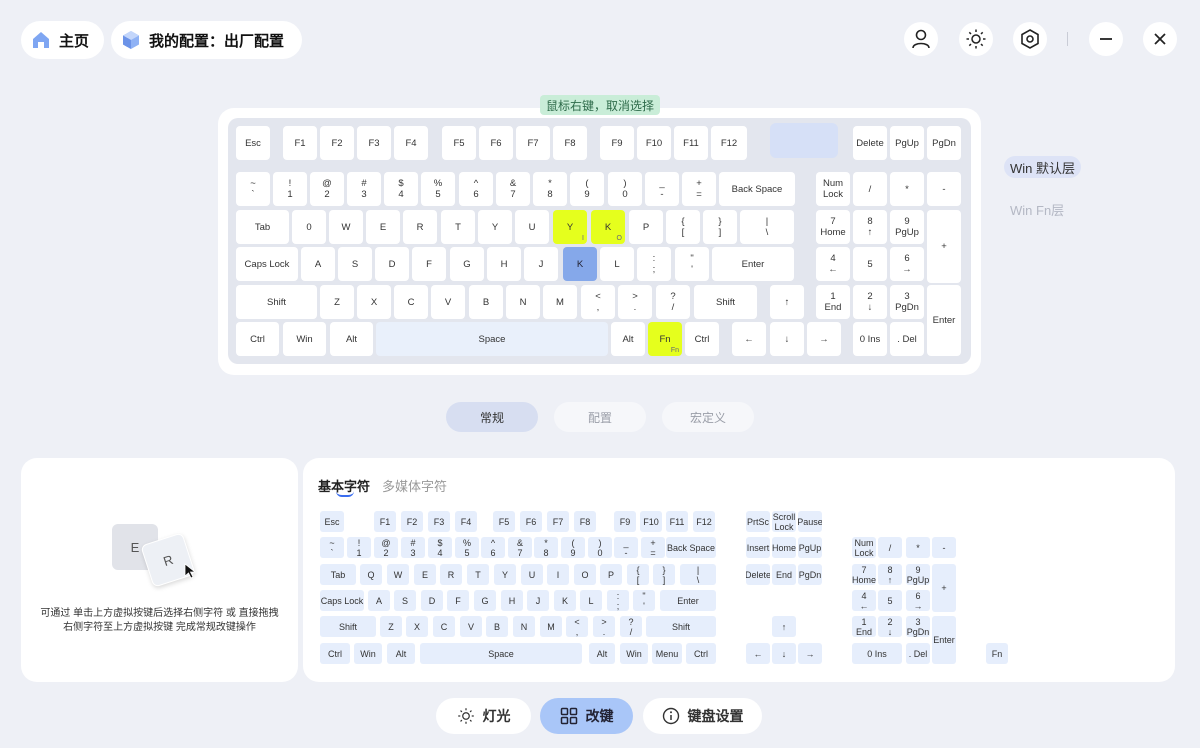 This screenshot has height=748, width=1200. Describe the element at coordinates (411, 143) in the screenshot. I see `key-f4: F4` at that location.